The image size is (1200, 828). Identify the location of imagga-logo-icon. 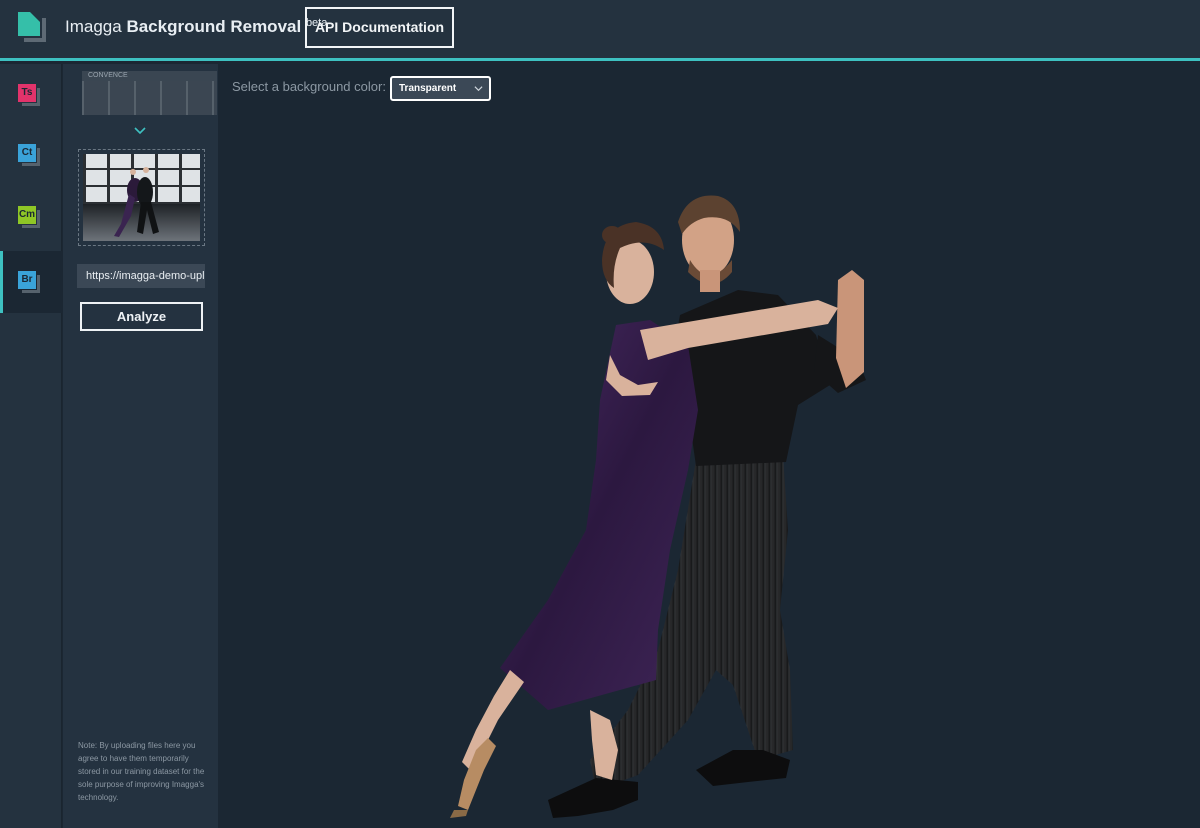
(32, 27).